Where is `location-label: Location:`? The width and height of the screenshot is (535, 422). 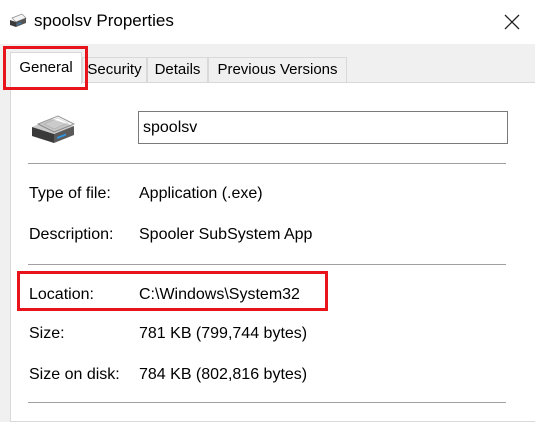 location-label: Location: is located at coordinates (61, 294).